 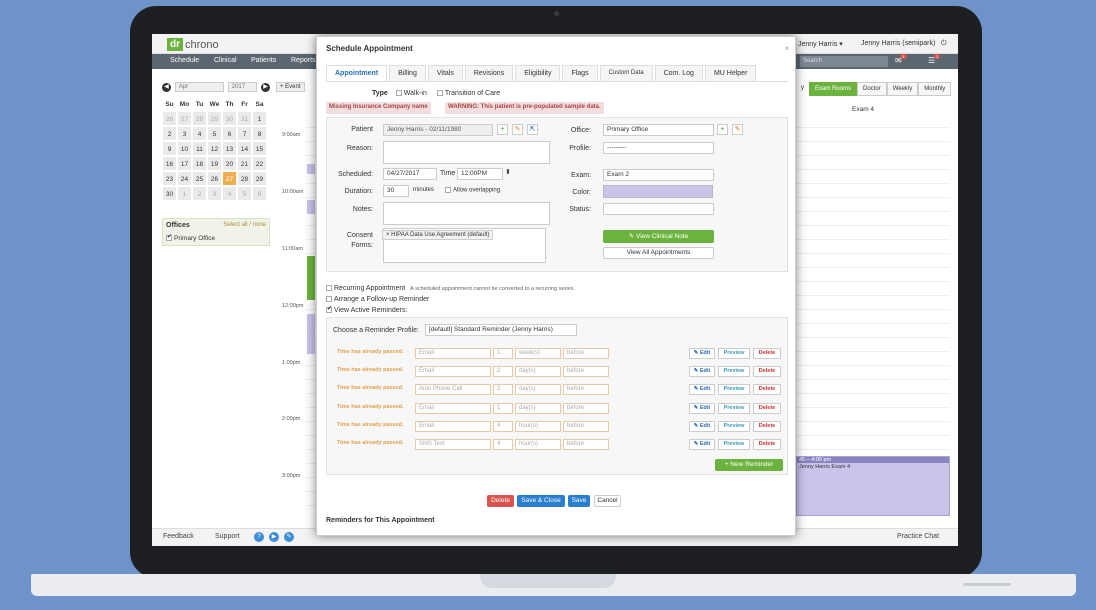 What do you see at coordinates (290, 87) in the screenshot?
I see `add-event-button: + Event` at bounding box center [290, 87].